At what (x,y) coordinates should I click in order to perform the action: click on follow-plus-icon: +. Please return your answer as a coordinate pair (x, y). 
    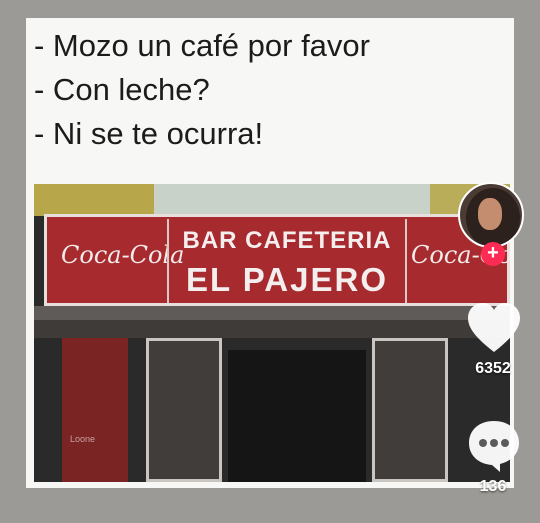
    Looking at the image, I should click on (493, 254).